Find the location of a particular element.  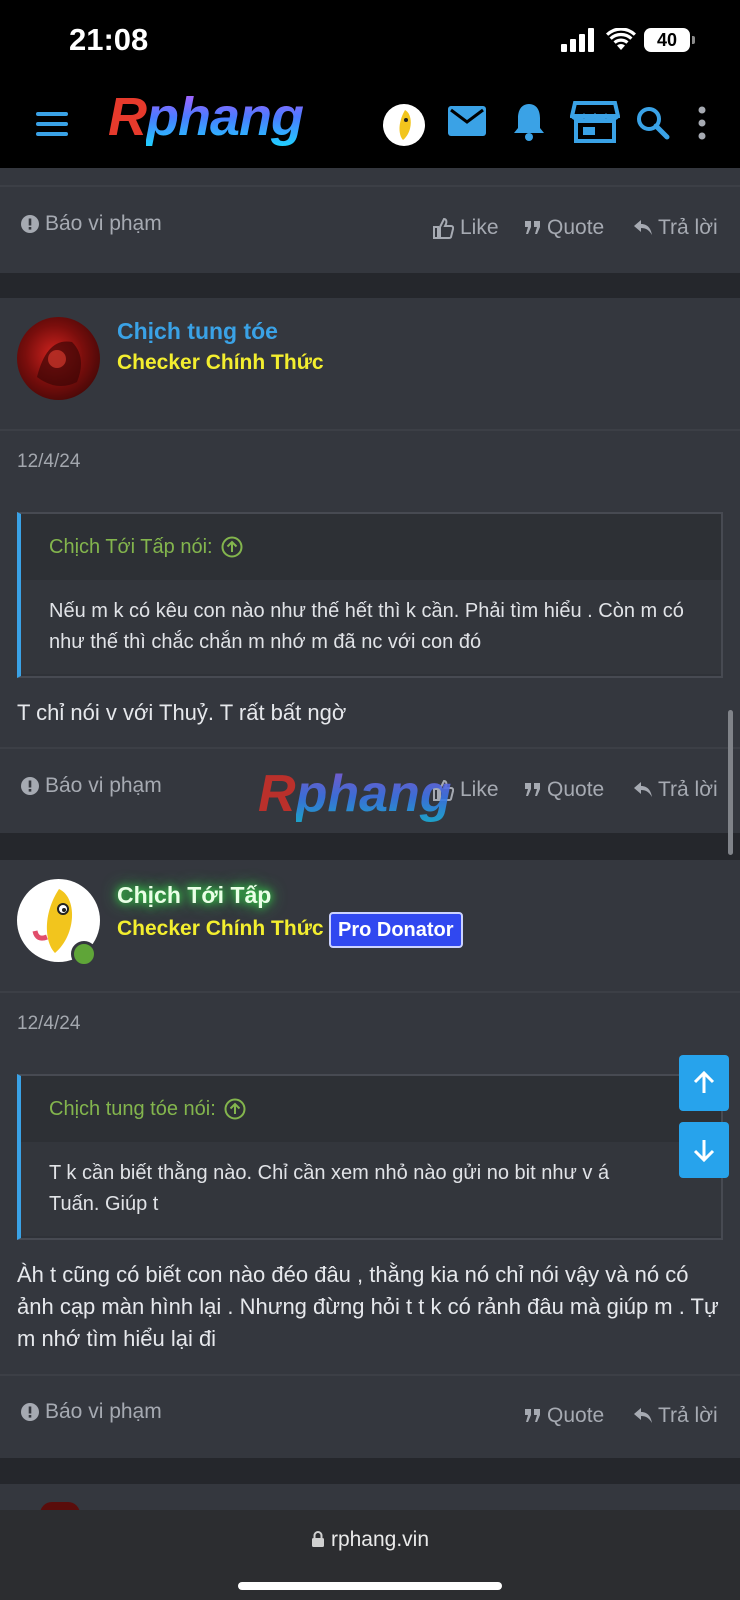

post-1-quote-author: Chịch Tới Tấp nói: is located at coordinates (131, 546).